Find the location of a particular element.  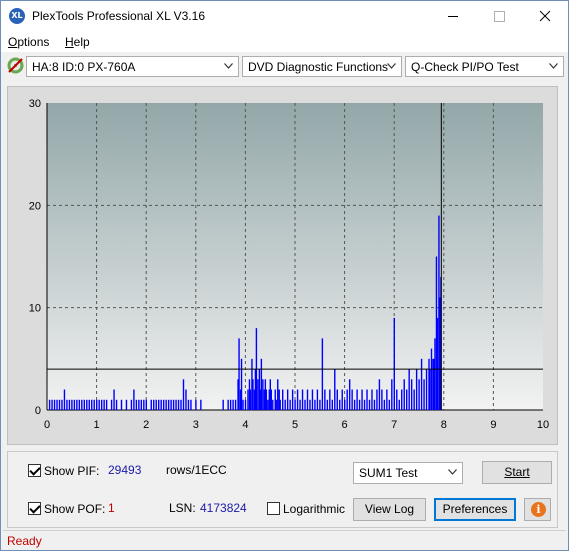

drive-select: HA:8 ID:0 PX-760A is located at coordinates (132, 66).